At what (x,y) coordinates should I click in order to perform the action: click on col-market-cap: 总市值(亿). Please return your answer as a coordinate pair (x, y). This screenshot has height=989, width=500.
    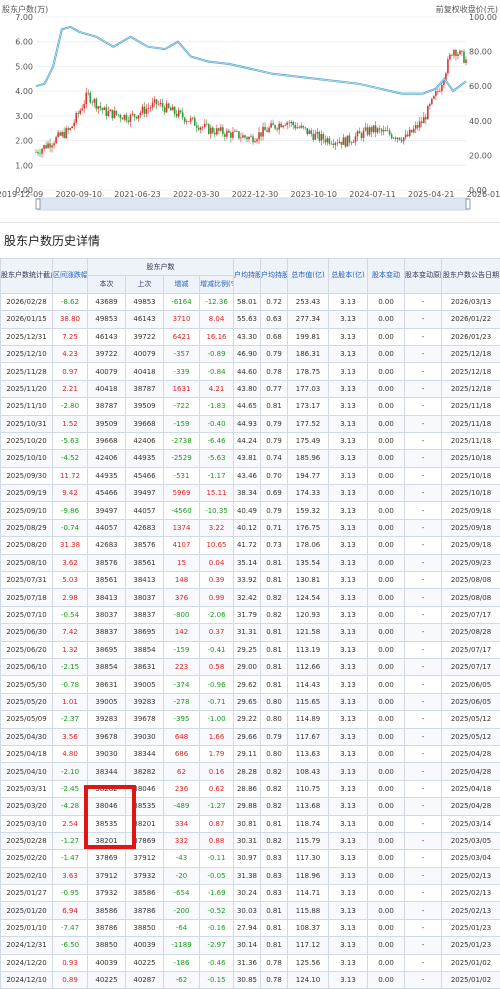
    Looking at the image, I should click on (308, 276).